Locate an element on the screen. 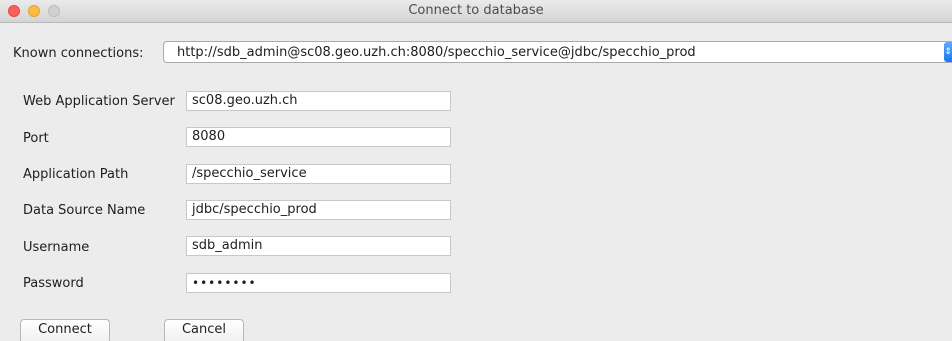 The height and width of the screenshot is (341, 952). username-field: sdb_admin is located at coordinates (318, 246).